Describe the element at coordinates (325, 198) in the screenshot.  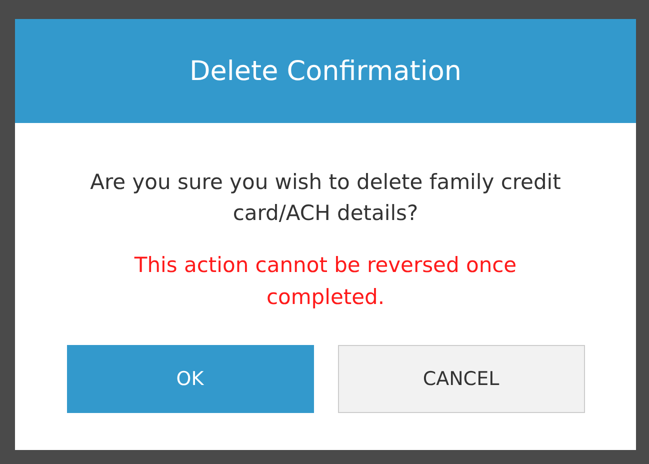
I see `confirmation-message: Are you sure you wish to delete family credit card/ACH details?` at that location.